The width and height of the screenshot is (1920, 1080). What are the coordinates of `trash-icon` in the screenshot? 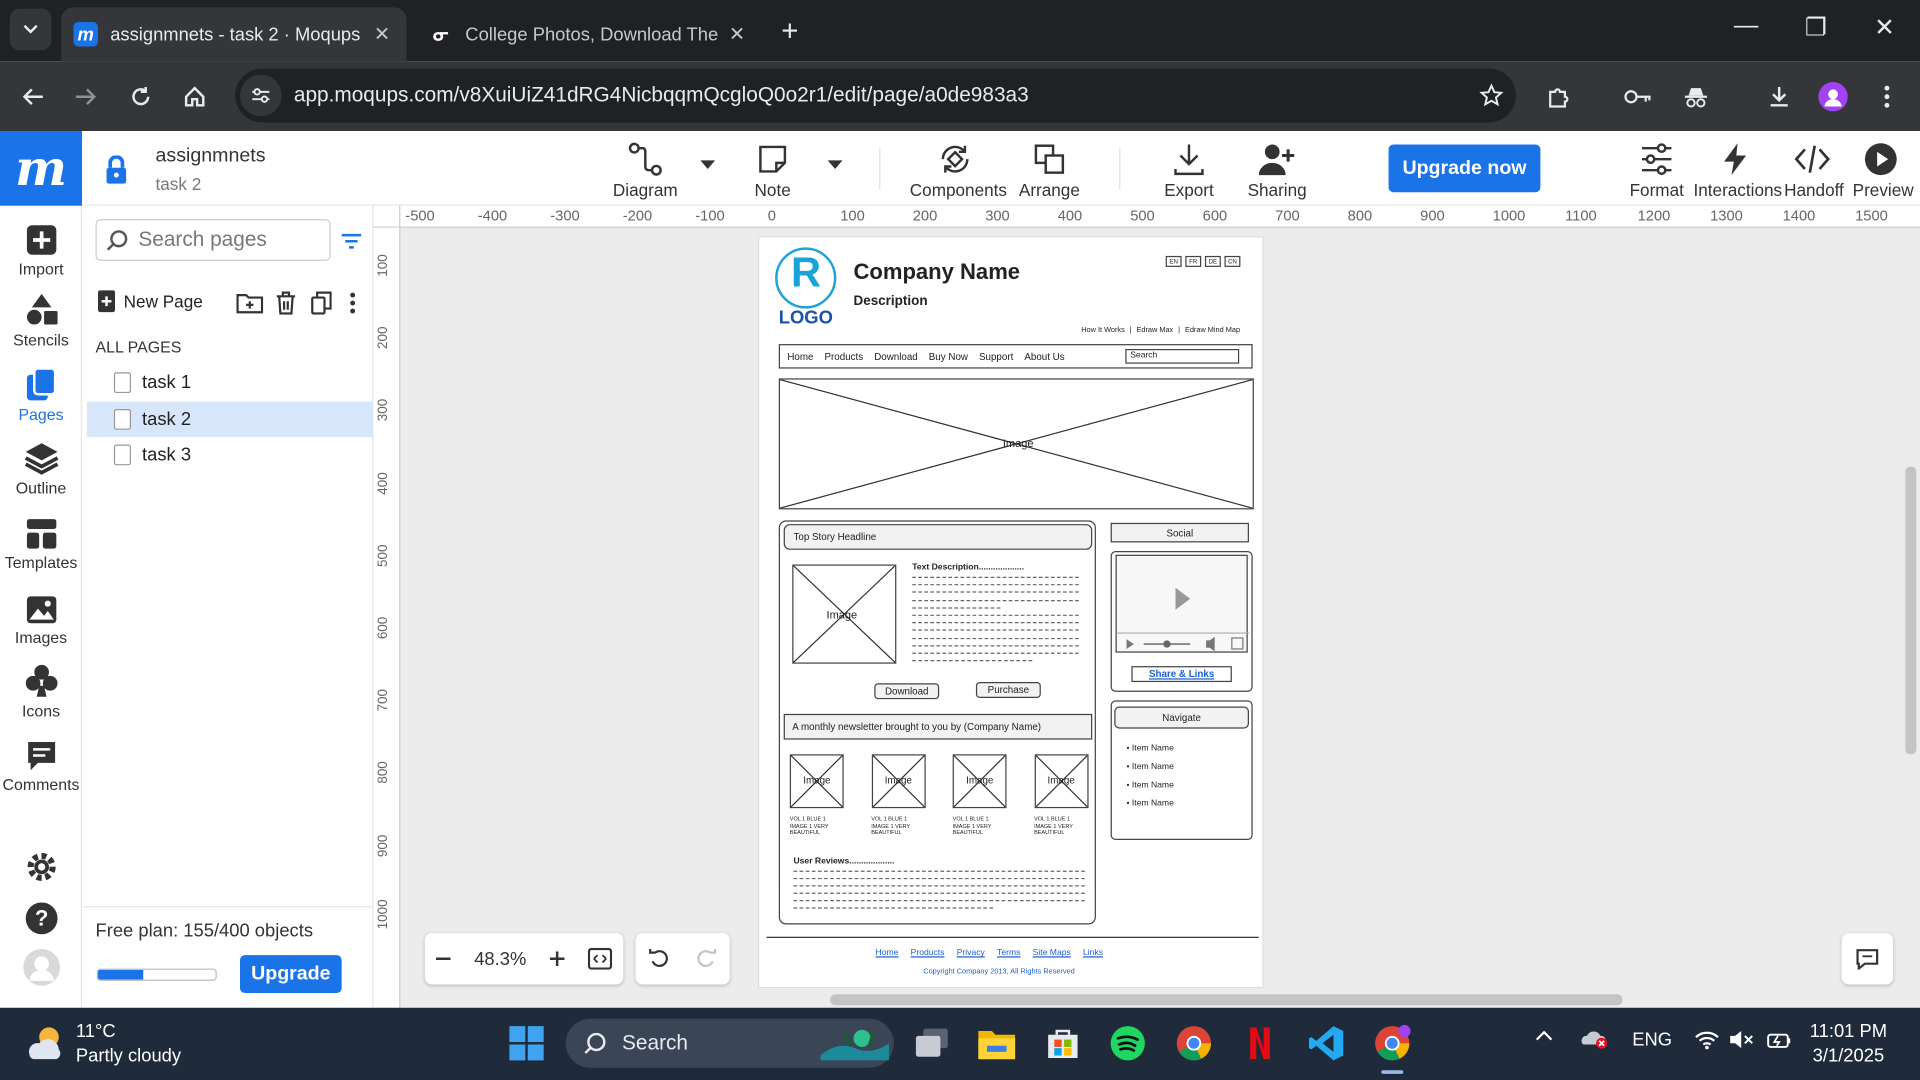 It's located at (286, 303).